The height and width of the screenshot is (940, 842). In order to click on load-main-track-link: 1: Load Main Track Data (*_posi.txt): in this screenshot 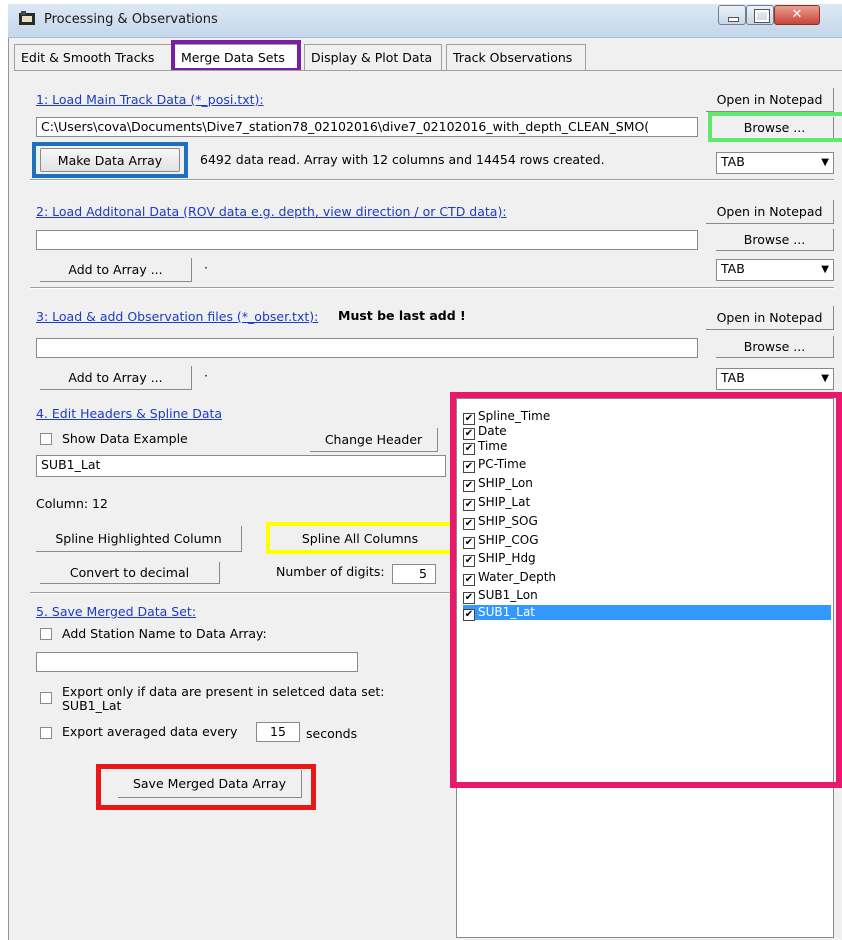, I will do `click(150, 99)`.